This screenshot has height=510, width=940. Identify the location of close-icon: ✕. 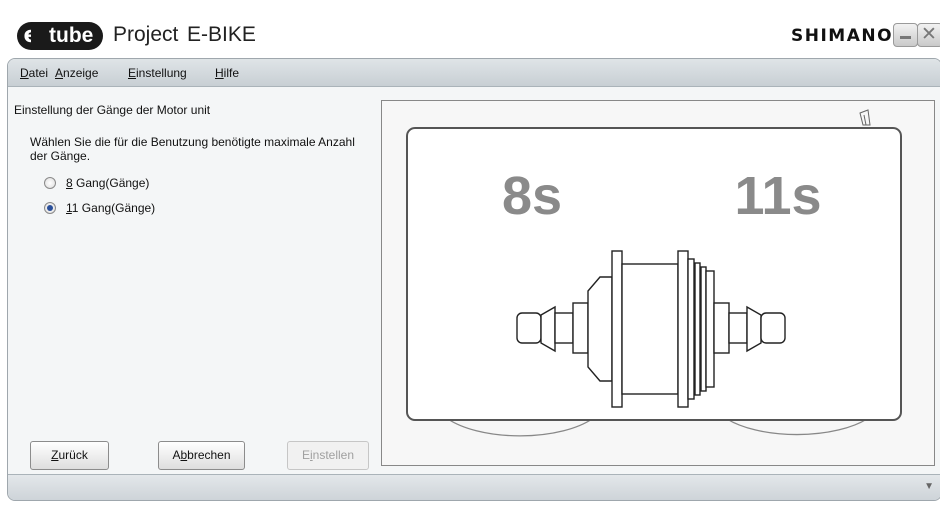
(929, 34).